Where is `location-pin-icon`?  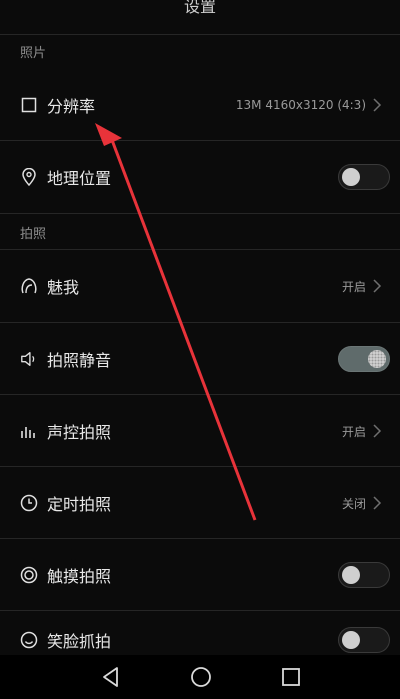
location-pin-icon is located at coordinates (29, 177).